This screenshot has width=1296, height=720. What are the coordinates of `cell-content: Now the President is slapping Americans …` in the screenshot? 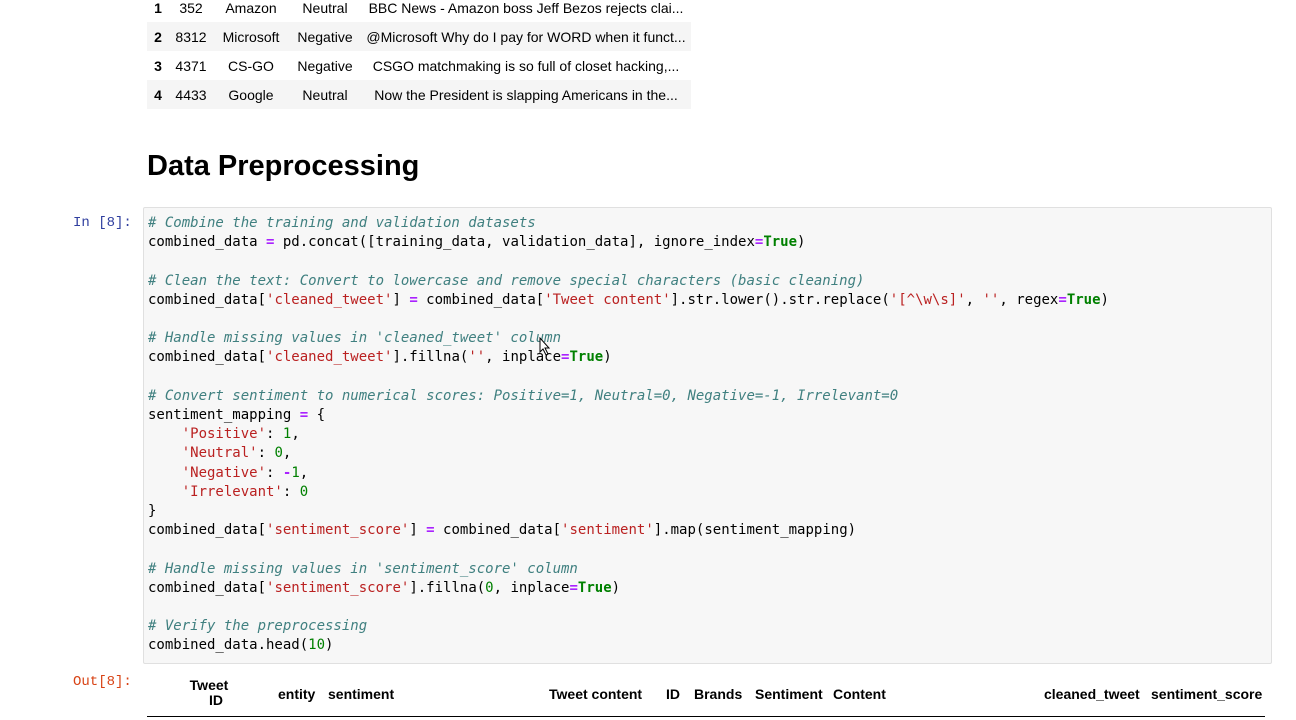 It's located at (526, 94).